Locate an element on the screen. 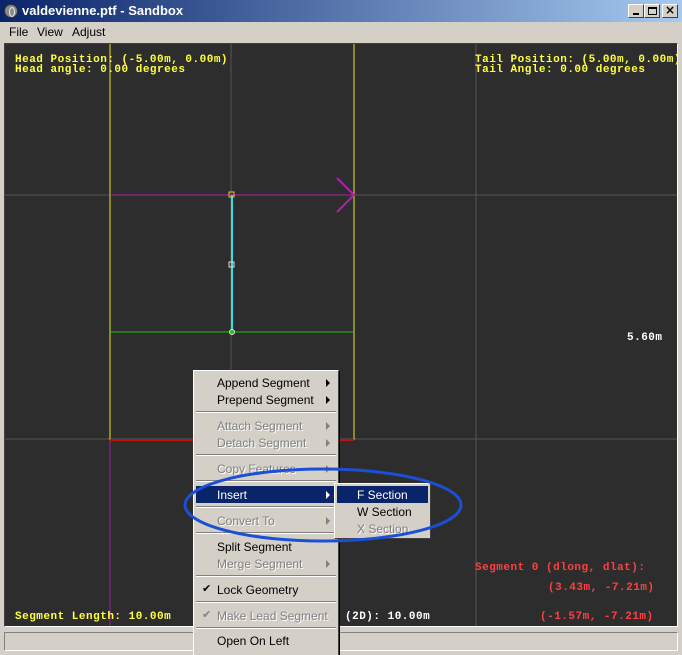  menu-item-append-segment: Append Segment is located at coordinates (266, 382).